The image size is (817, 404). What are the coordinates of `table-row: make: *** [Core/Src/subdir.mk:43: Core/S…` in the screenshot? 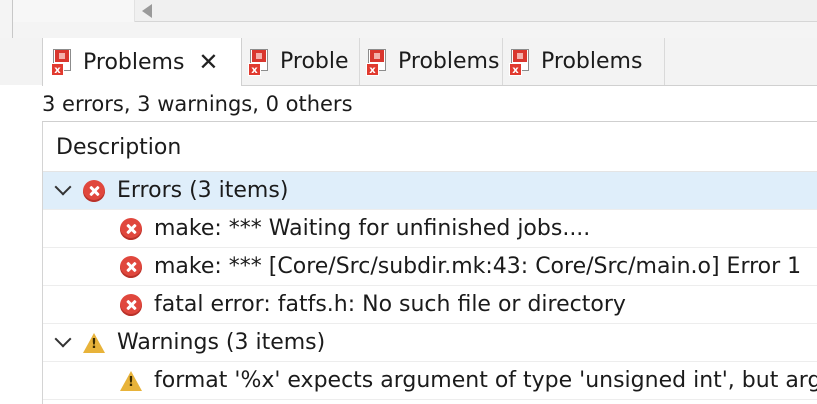 It's located at (430, 267).